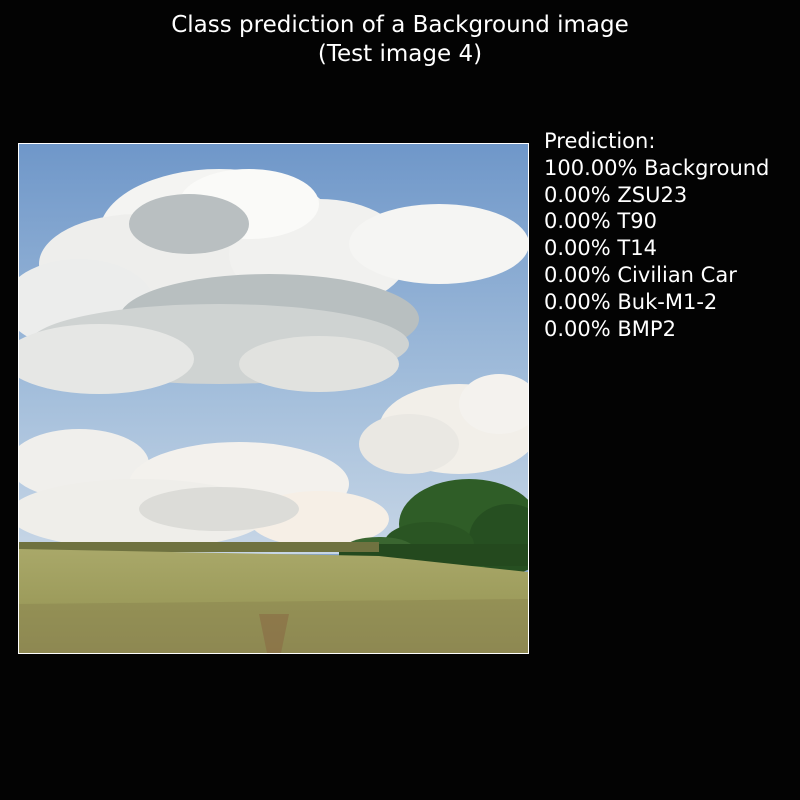 Image resolution: width=800 pixels, height=800 pixels. Describe the element at coordinates (657, 167) in the screenshot. I see `prediction-line: 100.00% Background` at that location.